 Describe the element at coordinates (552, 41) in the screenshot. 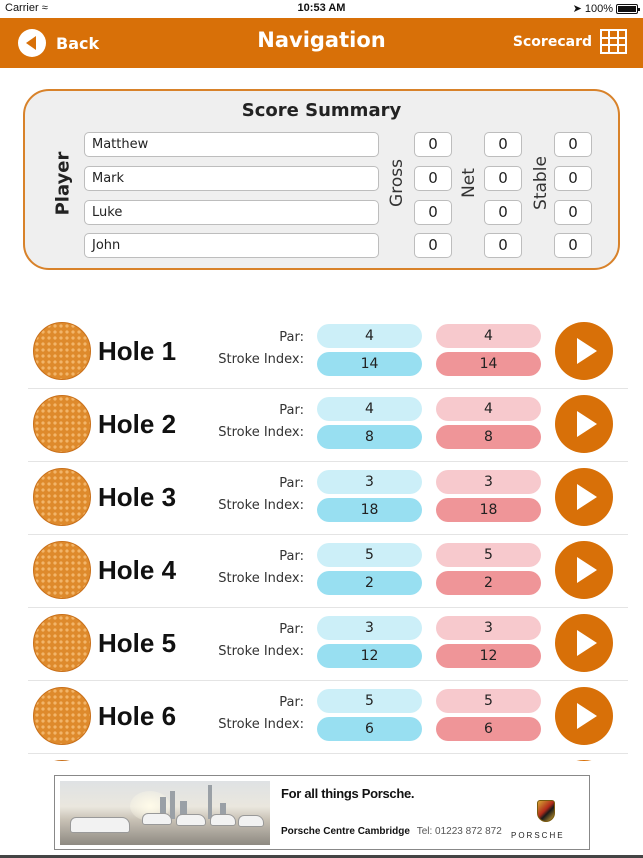

I see `scorecard-label: Scorecard` at that location.